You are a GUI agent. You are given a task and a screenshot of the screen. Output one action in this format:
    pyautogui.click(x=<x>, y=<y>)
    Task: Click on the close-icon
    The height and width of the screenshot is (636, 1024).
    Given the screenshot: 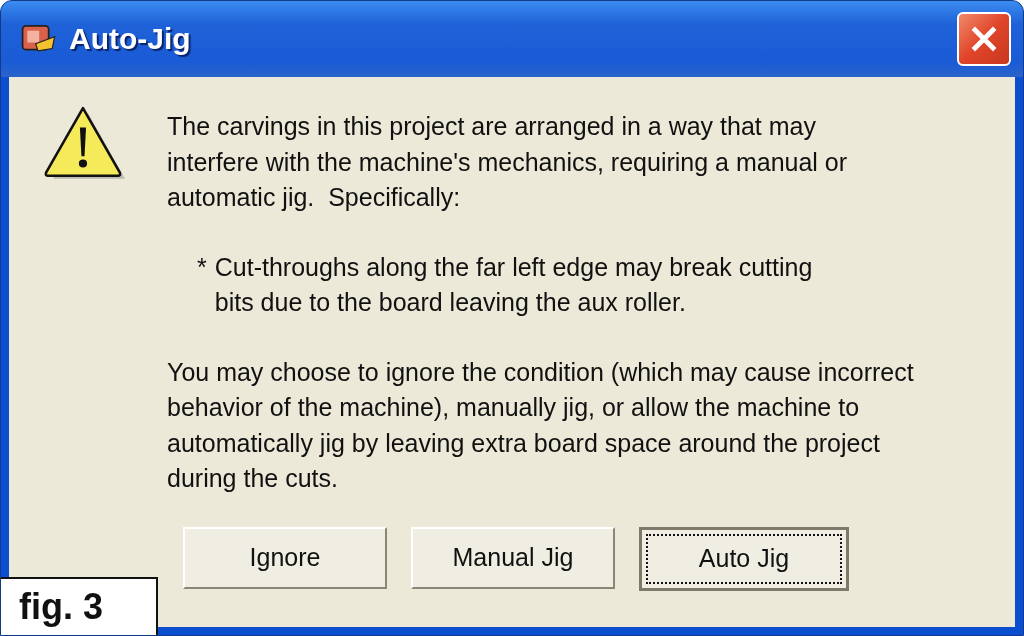 What is the action you would take?
    pyautogui.click(x=984, y=39)
    